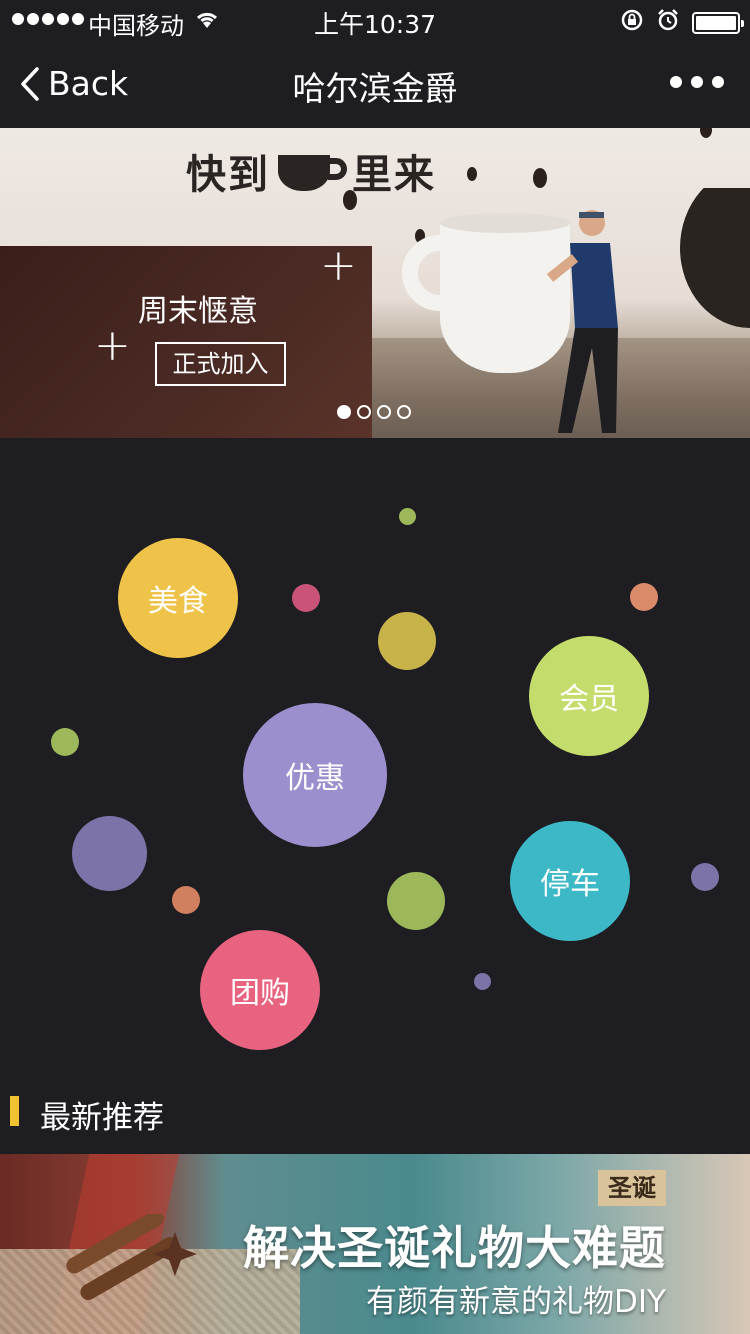 This screenshot has width=750, height=1334. Describe the element at coordinates (570, 884) in the screenshot. I see `menu-item-label: 停车` at that location.